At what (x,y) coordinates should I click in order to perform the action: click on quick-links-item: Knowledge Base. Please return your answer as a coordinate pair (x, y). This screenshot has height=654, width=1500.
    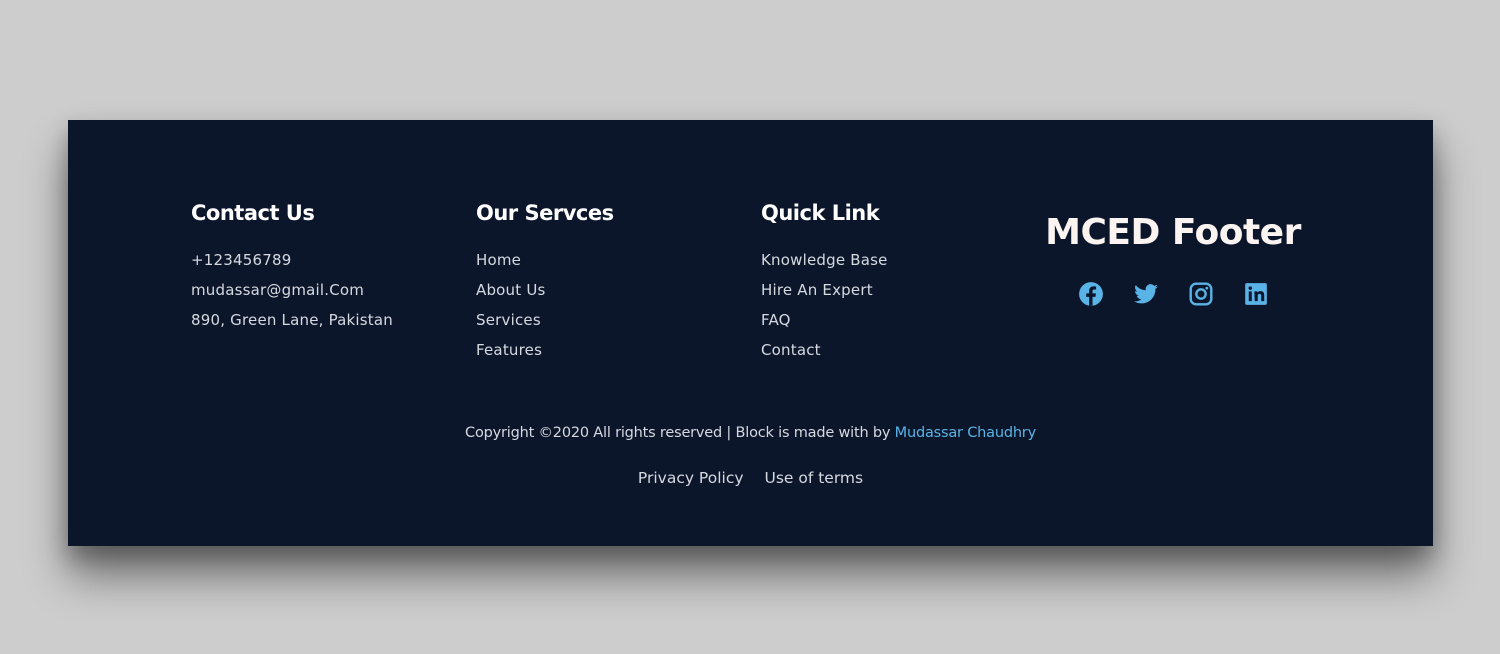
    Looking at the image, I should click on (824, 260).